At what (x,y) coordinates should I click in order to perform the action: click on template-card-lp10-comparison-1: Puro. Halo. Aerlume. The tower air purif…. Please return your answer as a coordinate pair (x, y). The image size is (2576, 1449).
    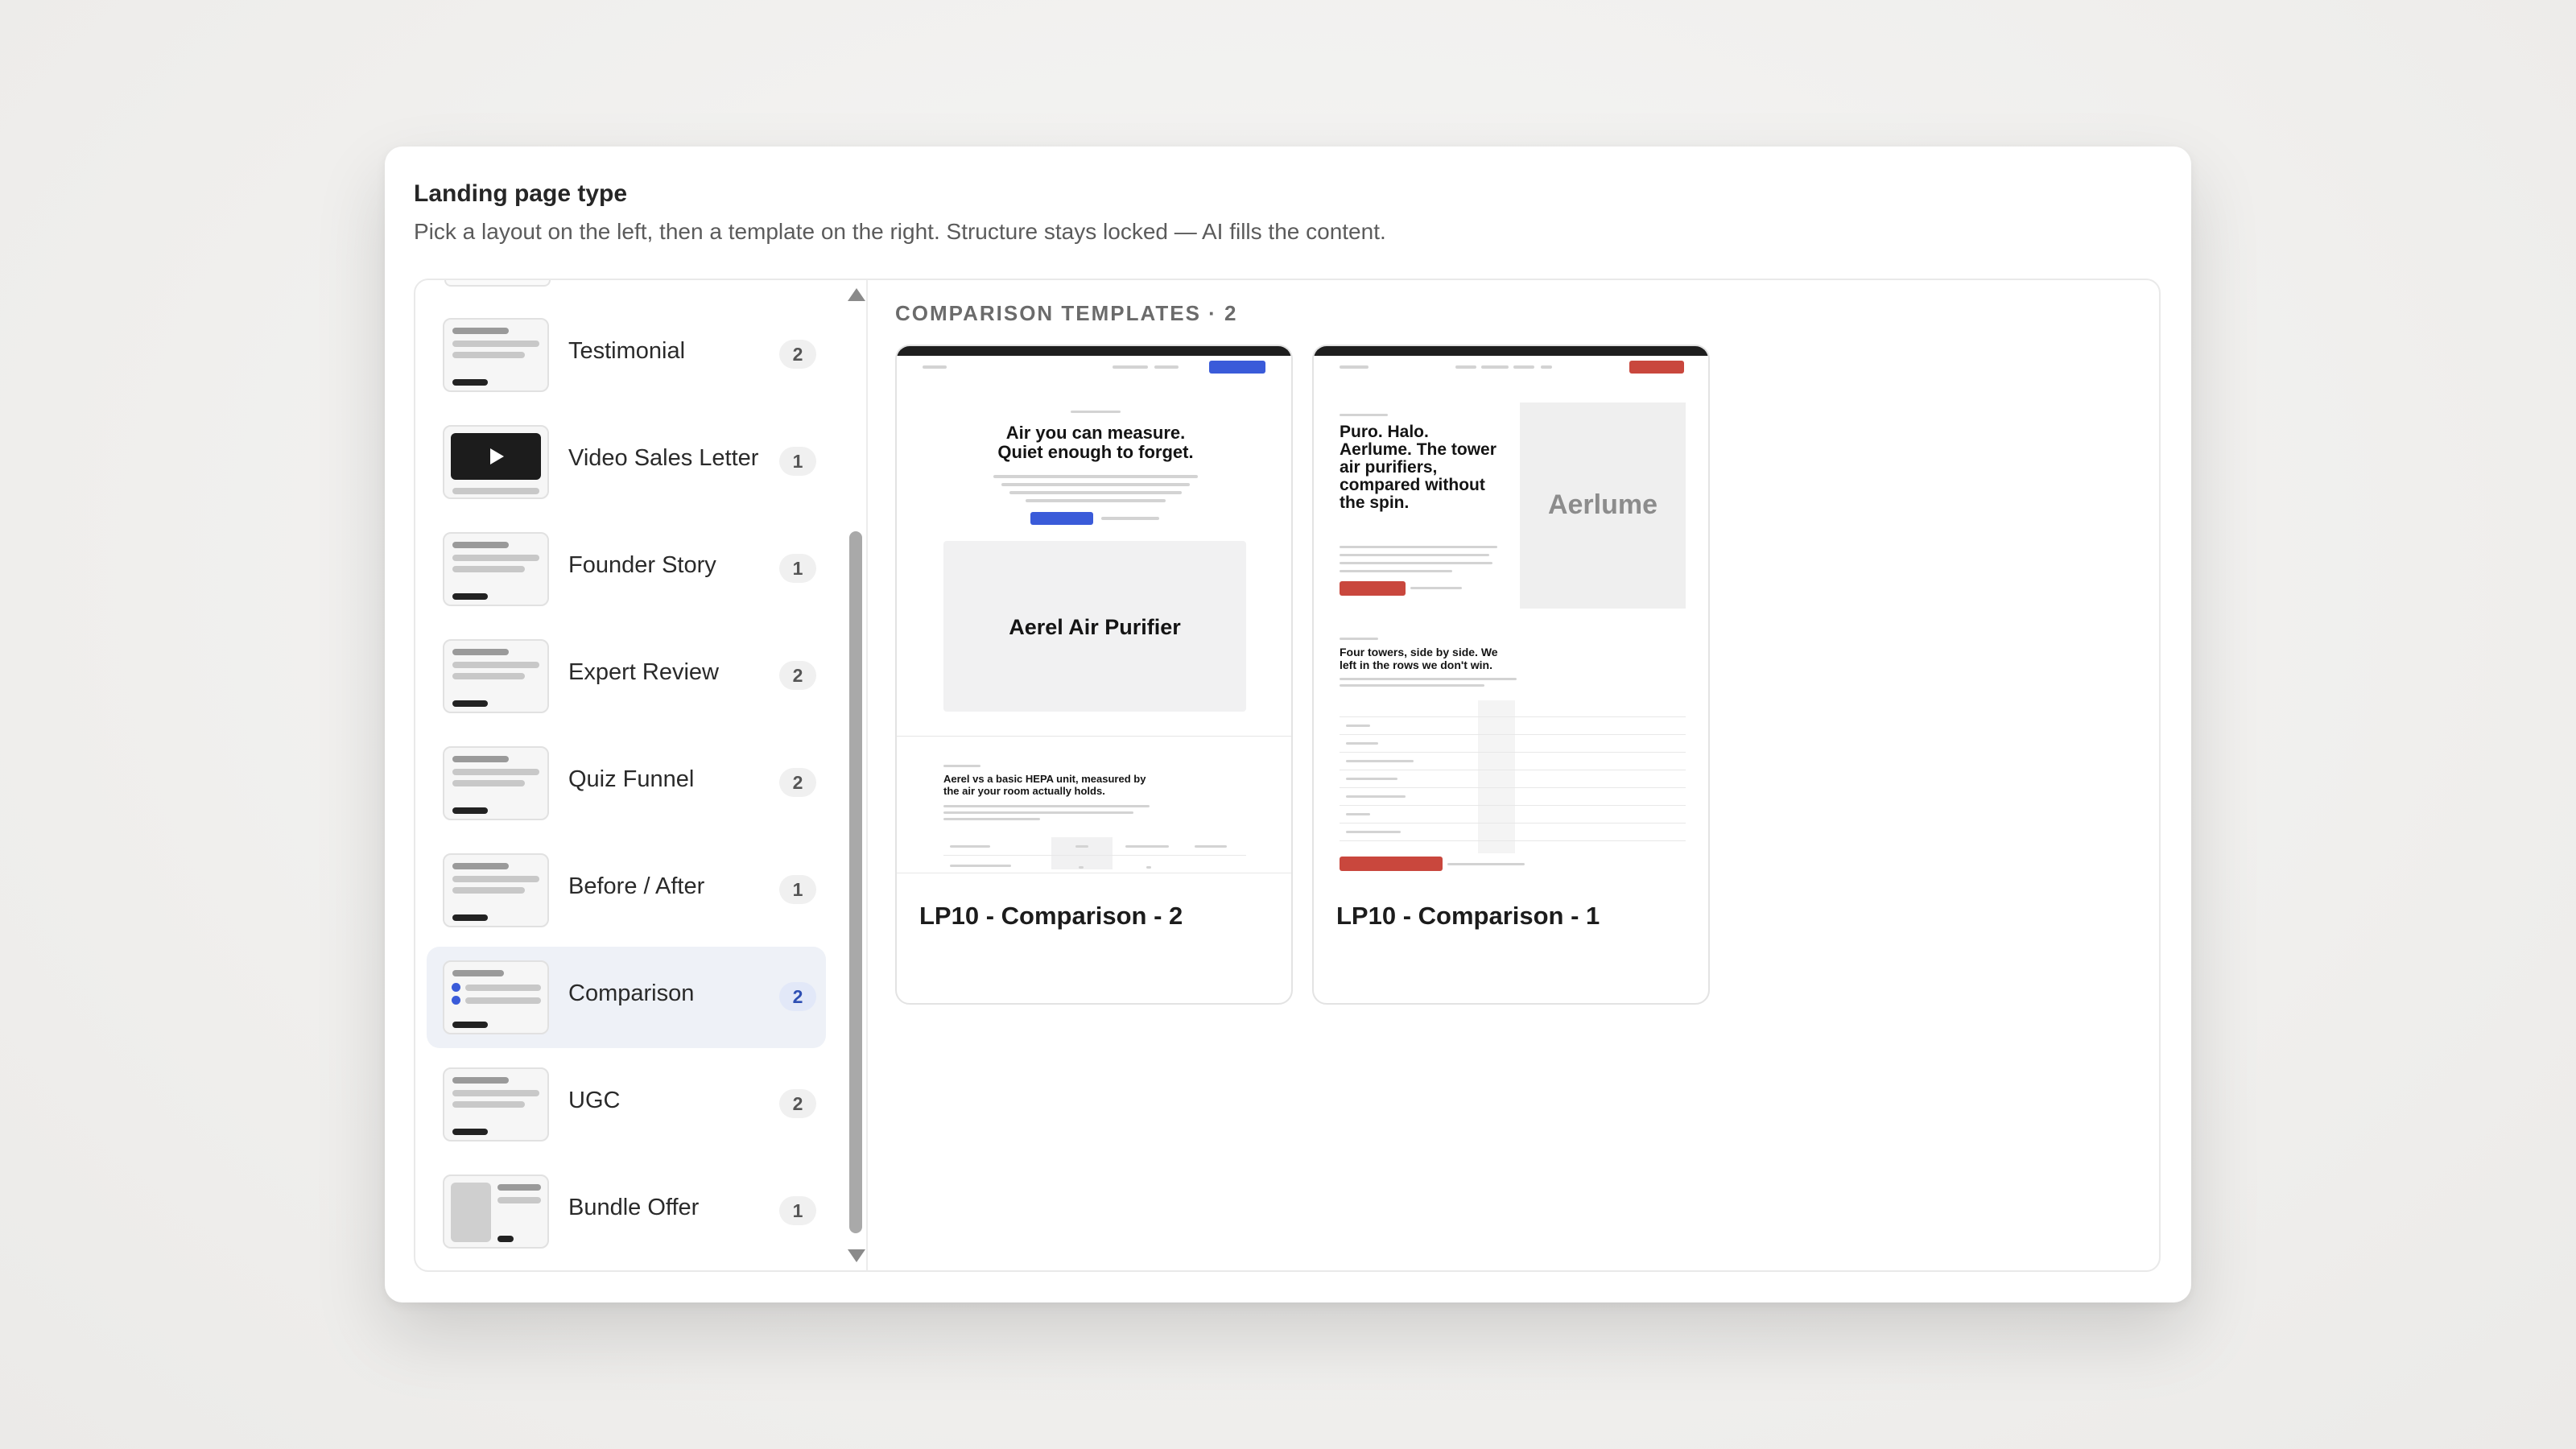
    Looking at the image, I should click on (1511, 675).